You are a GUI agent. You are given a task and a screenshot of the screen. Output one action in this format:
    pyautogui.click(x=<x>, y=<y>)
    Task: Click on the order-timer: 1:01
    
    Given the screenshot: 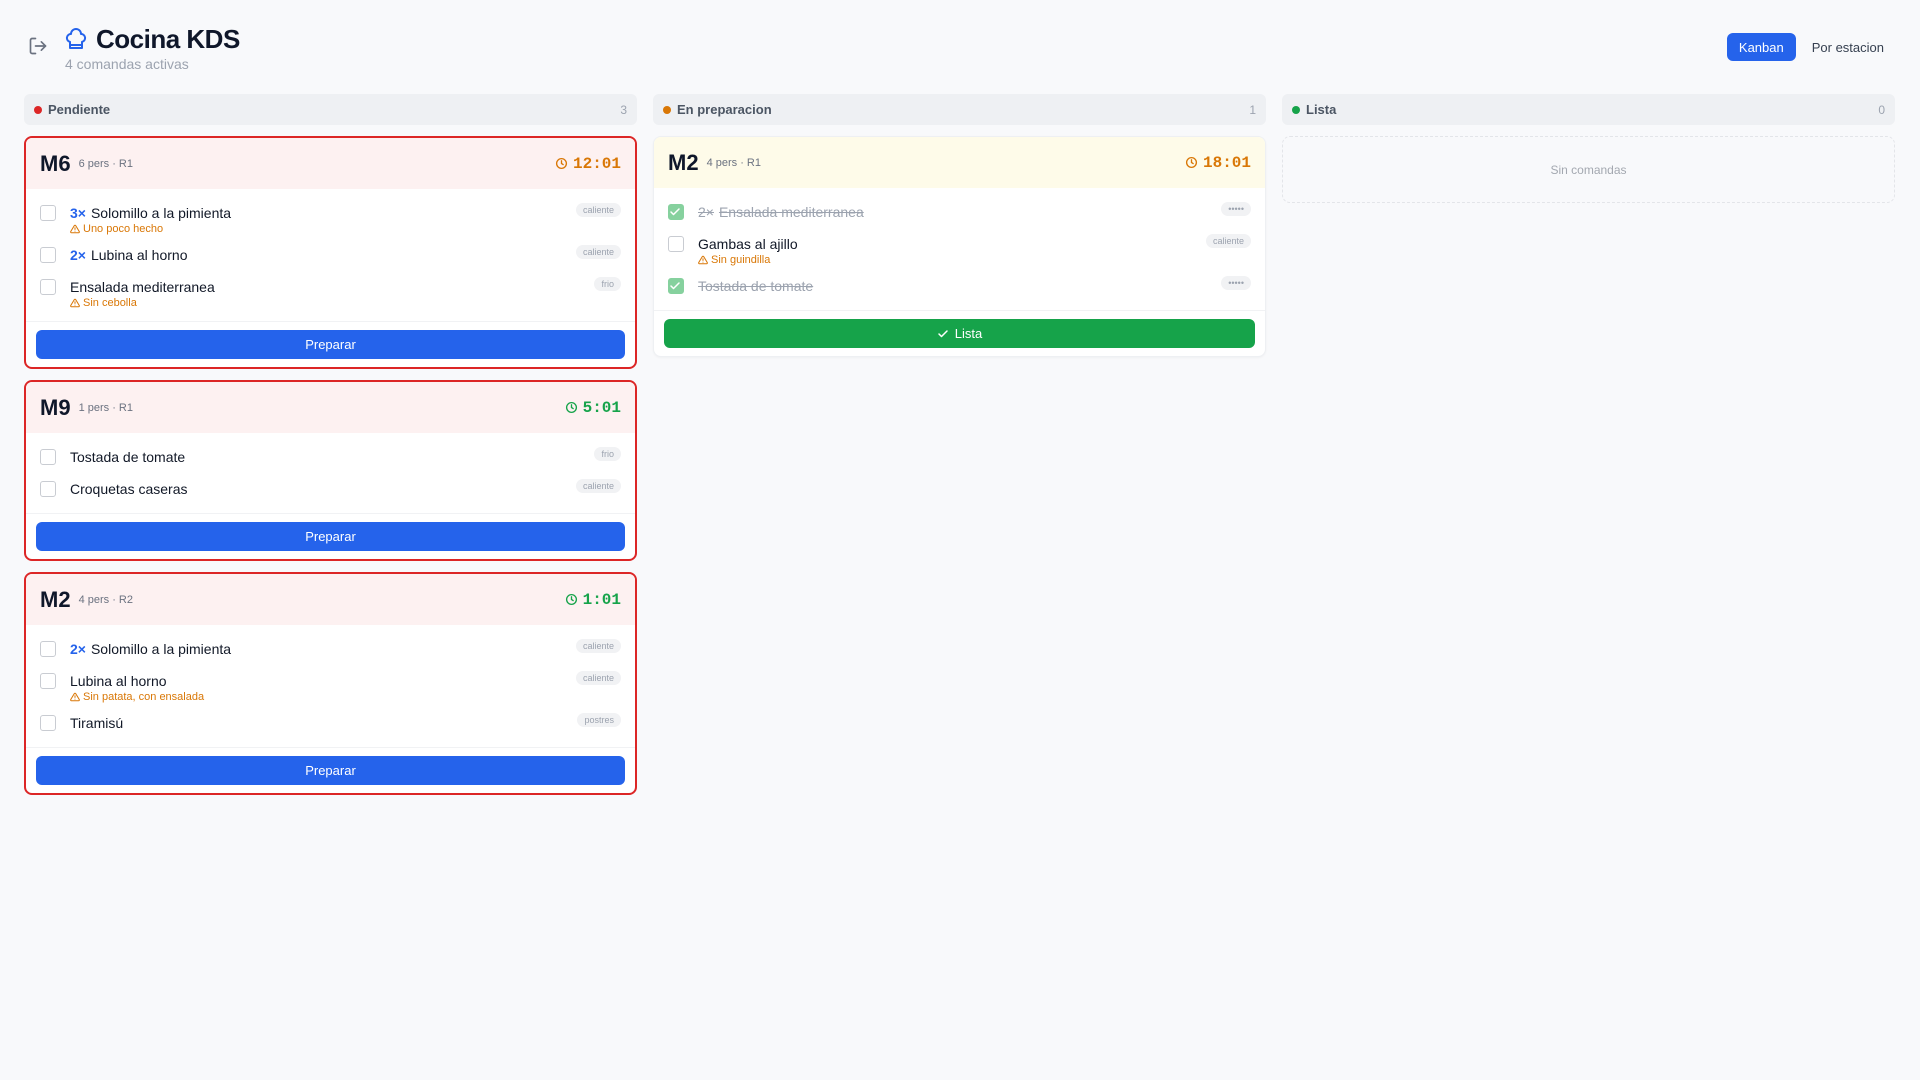 What is the action you would take?
    pyautogui.click(x=593, y=600)
    